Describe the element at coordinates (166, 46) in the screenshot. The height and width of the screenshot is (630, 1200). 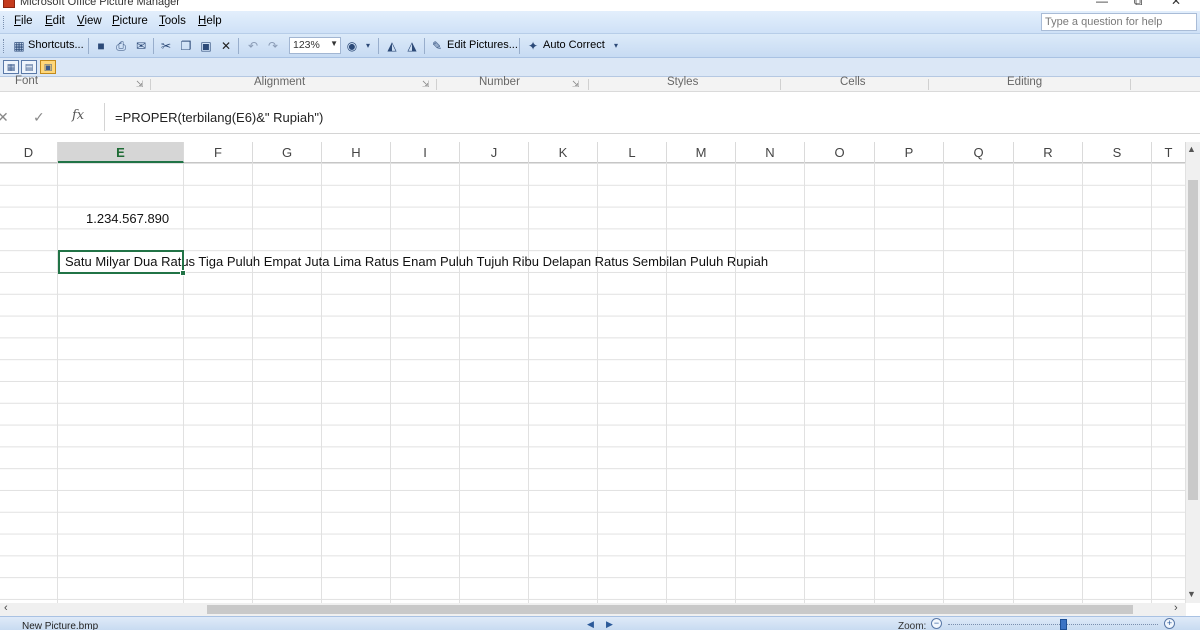
I see `cut-icon: ✂` at that location.